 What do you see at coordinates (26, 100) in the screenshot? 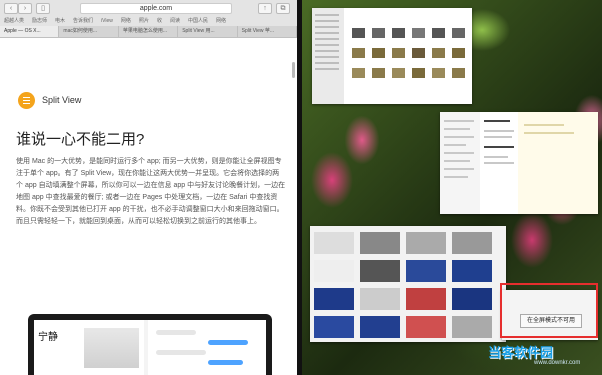
I see `split-view-logo-icon` at bounding box center [26, 100].